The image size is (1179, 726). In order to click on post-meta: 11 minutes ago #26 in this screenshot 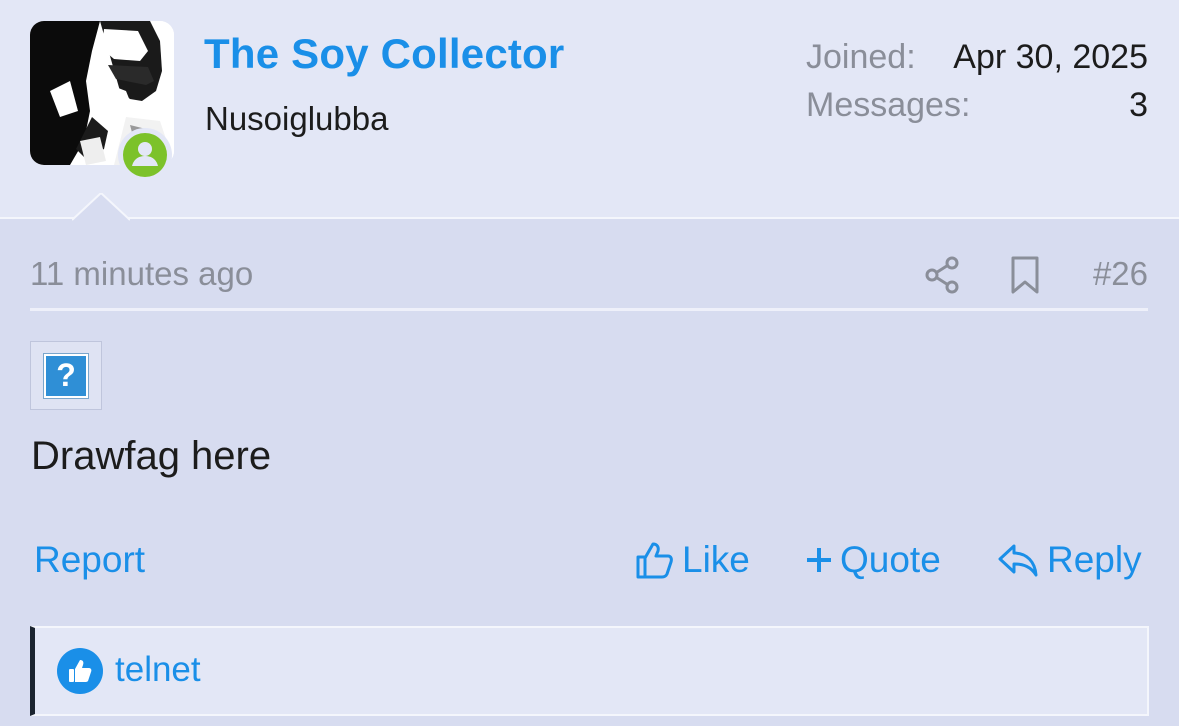, I will do `click(589, 283)`.